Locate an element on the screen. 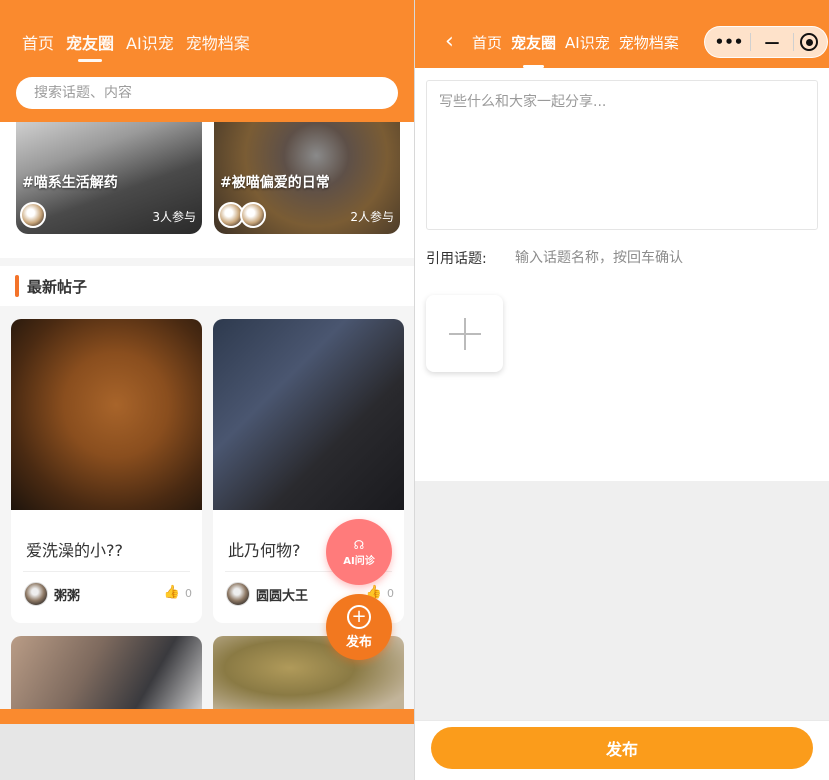  section-accent is located at coordinates (17, 286).